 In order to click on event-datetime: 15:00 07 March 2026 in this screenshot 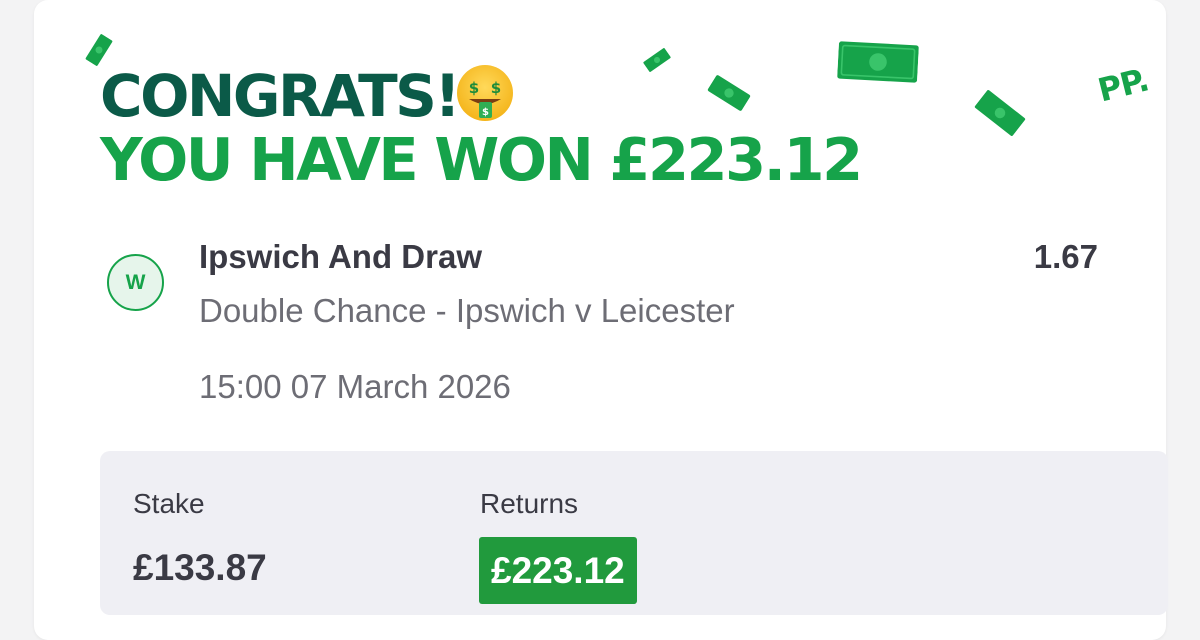, I will do `click(355, 386)`.